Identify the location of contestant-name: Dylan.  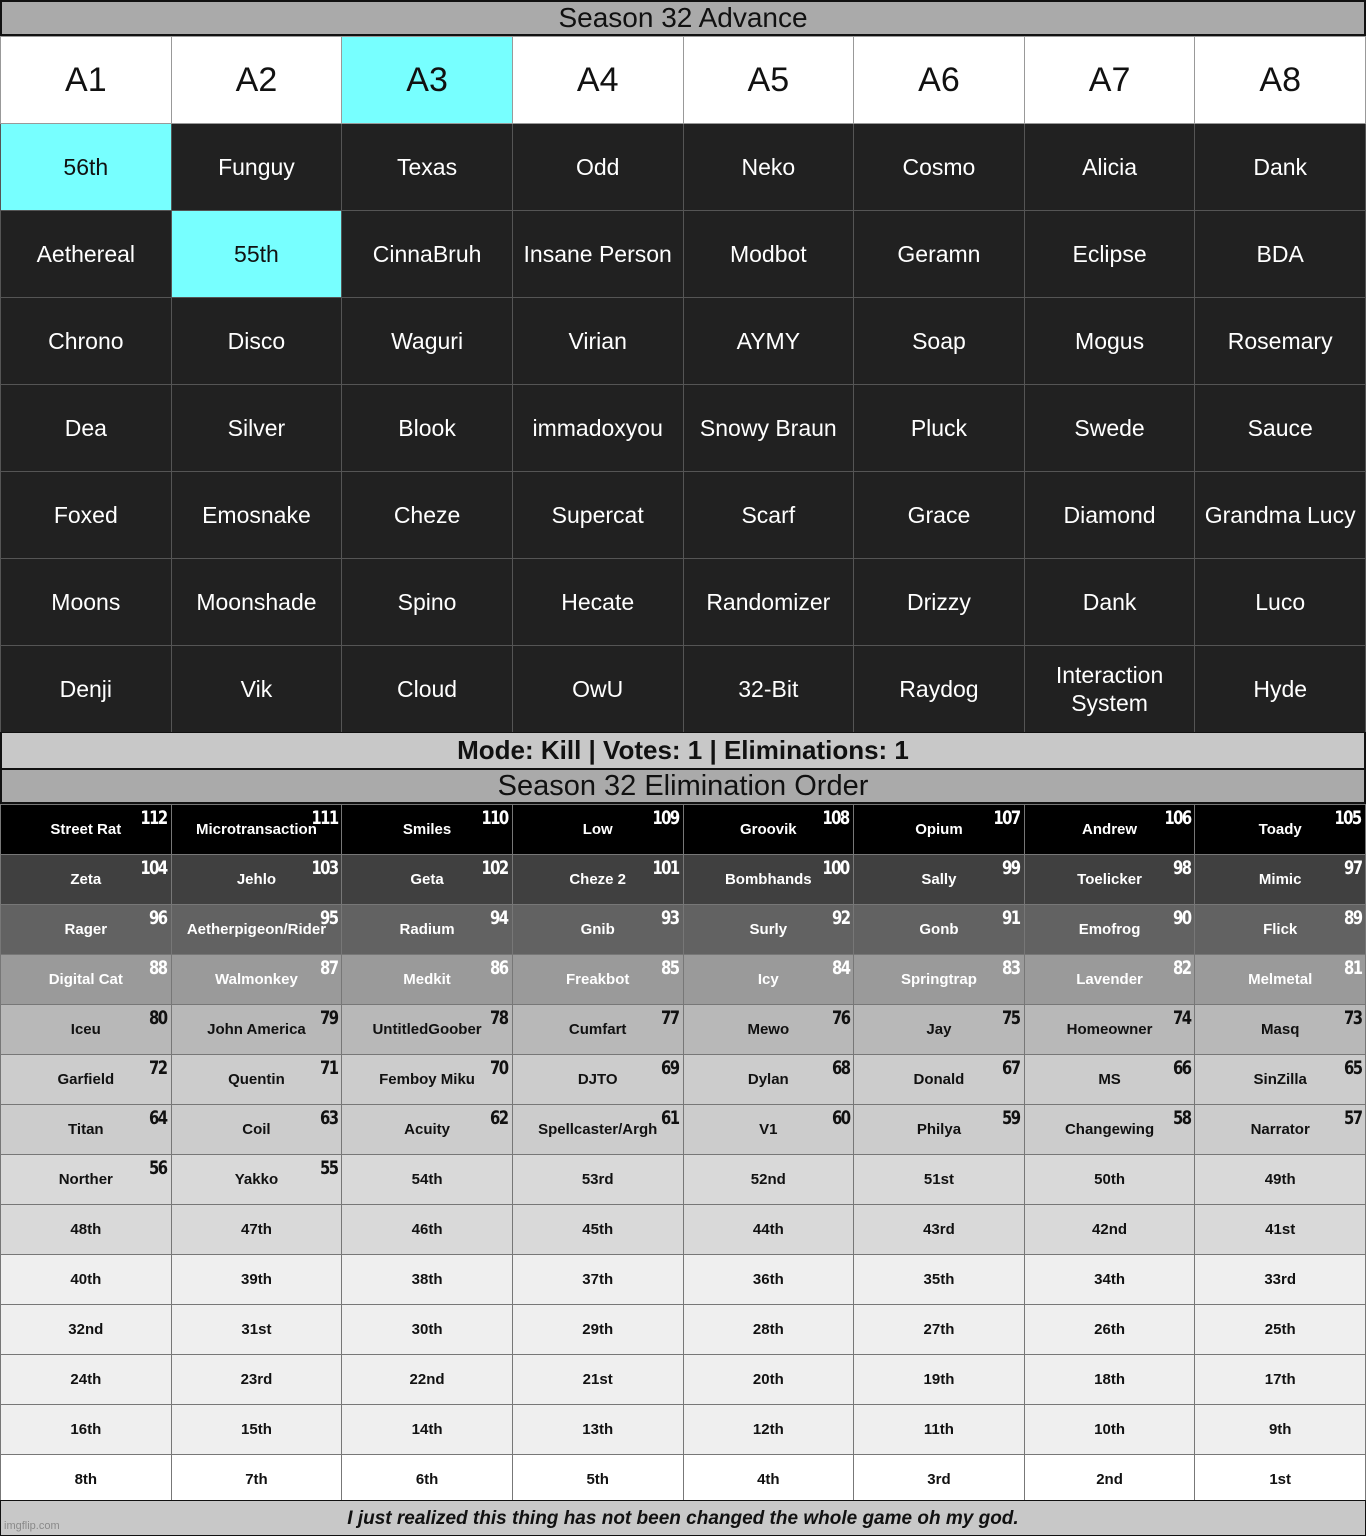
(768, 1079).